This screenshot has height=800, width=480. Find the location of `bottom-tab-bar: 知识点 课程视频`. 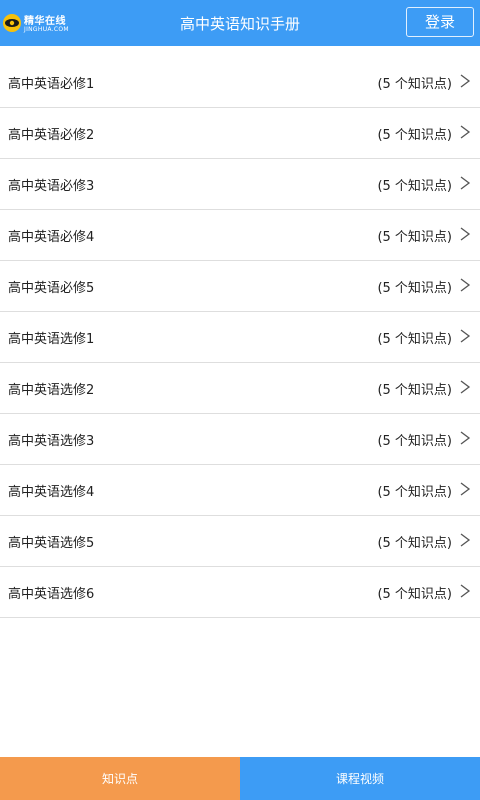

bottom-tab-bar: 知识点 课程视频 is located at coordinates (240, 778).